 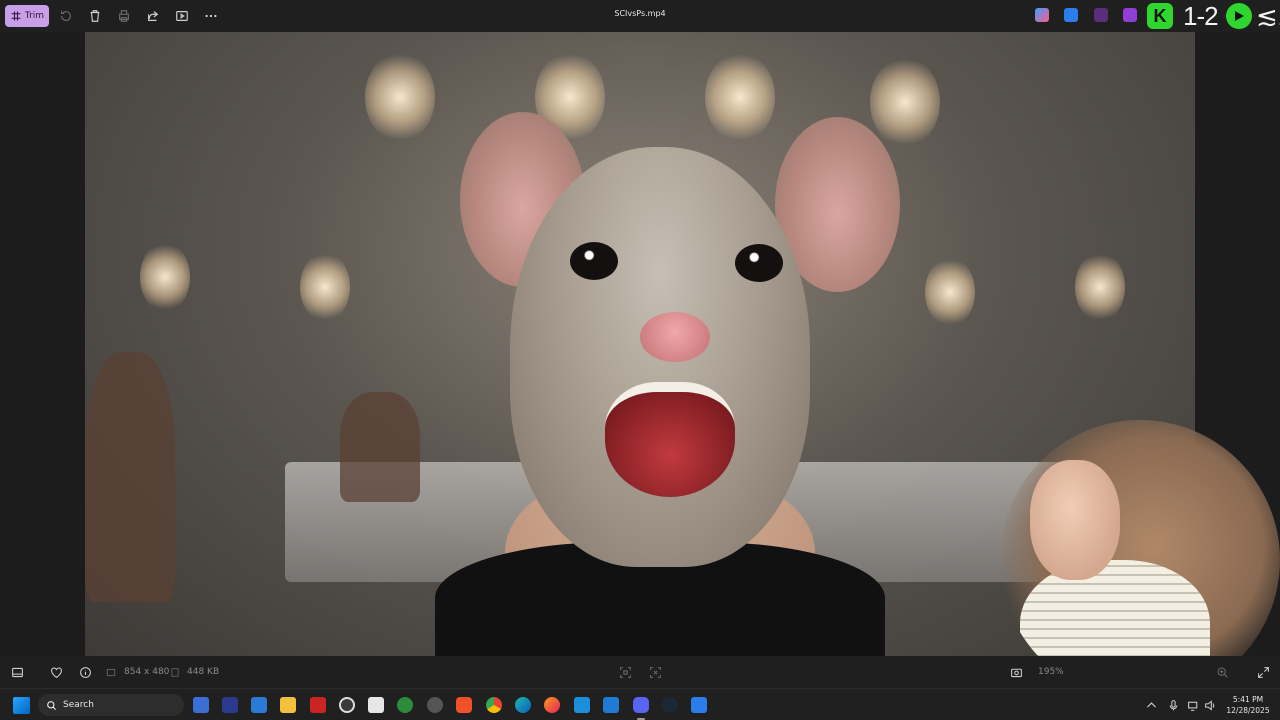 I want to click on trim-label: Trim, so click(x=34, y=16).